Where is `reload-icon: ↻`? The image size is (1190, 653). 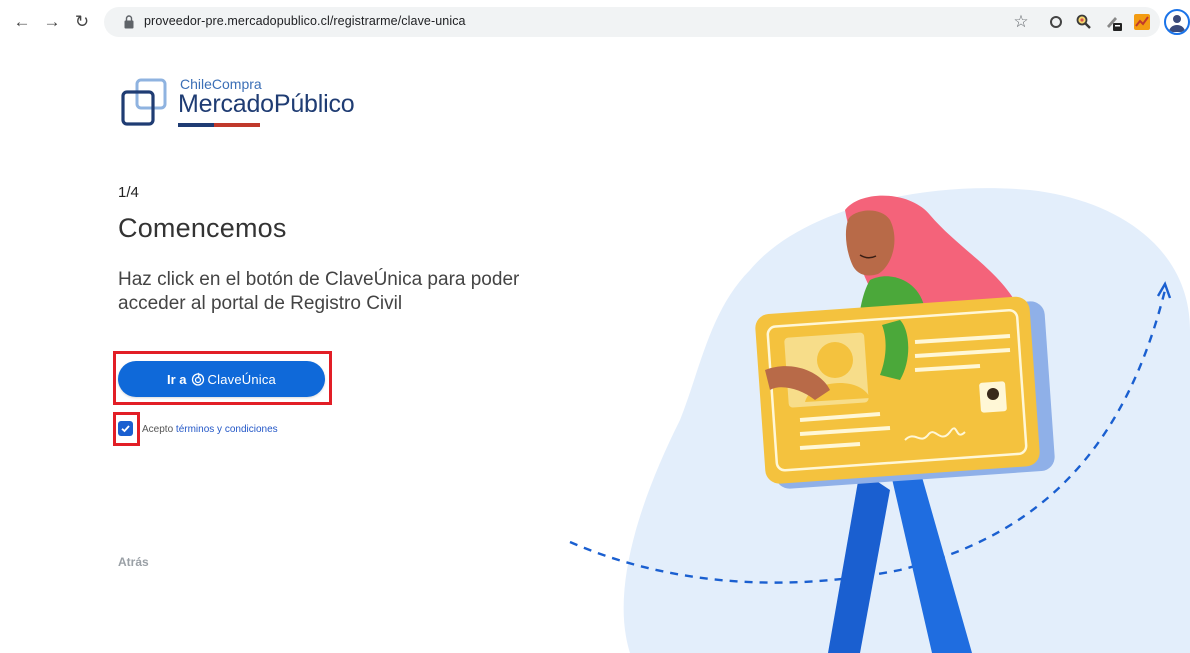 reload-icon: ↻ is located at coordinates (82, 22).